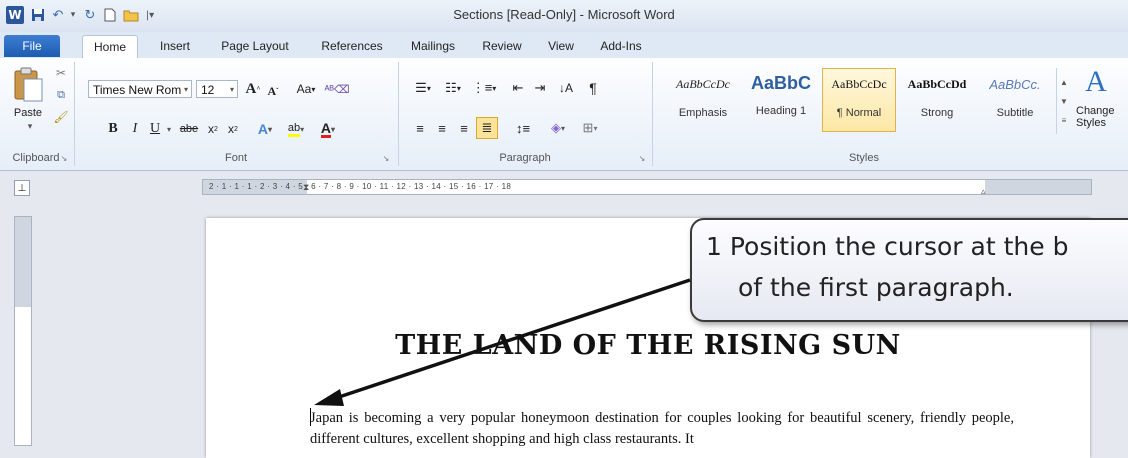  What do you see at coordinates (255, 46) in the screenshot?
I see `tab-page-layout: Page Layout` at bounding box center [255, 46].